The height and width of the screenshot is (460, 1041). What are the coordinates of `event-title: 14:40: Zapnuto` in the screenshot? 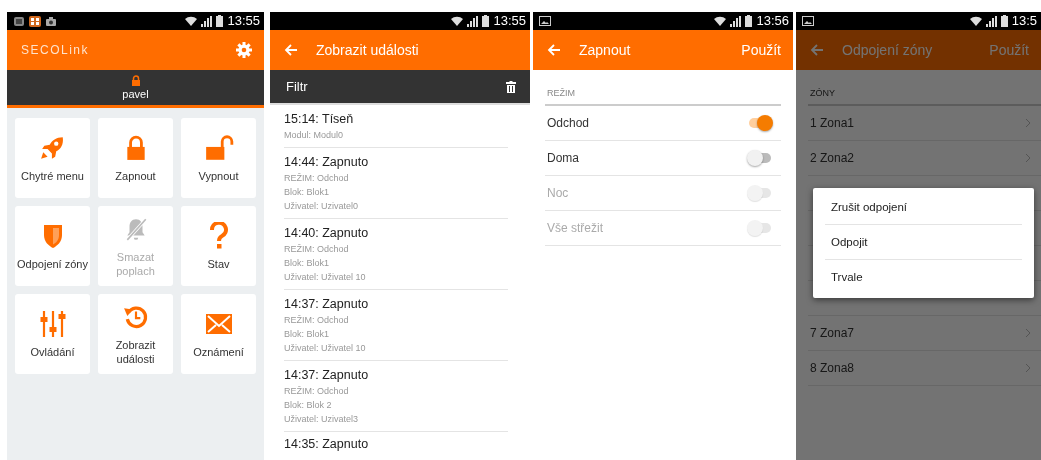 It's located at (327, 233).